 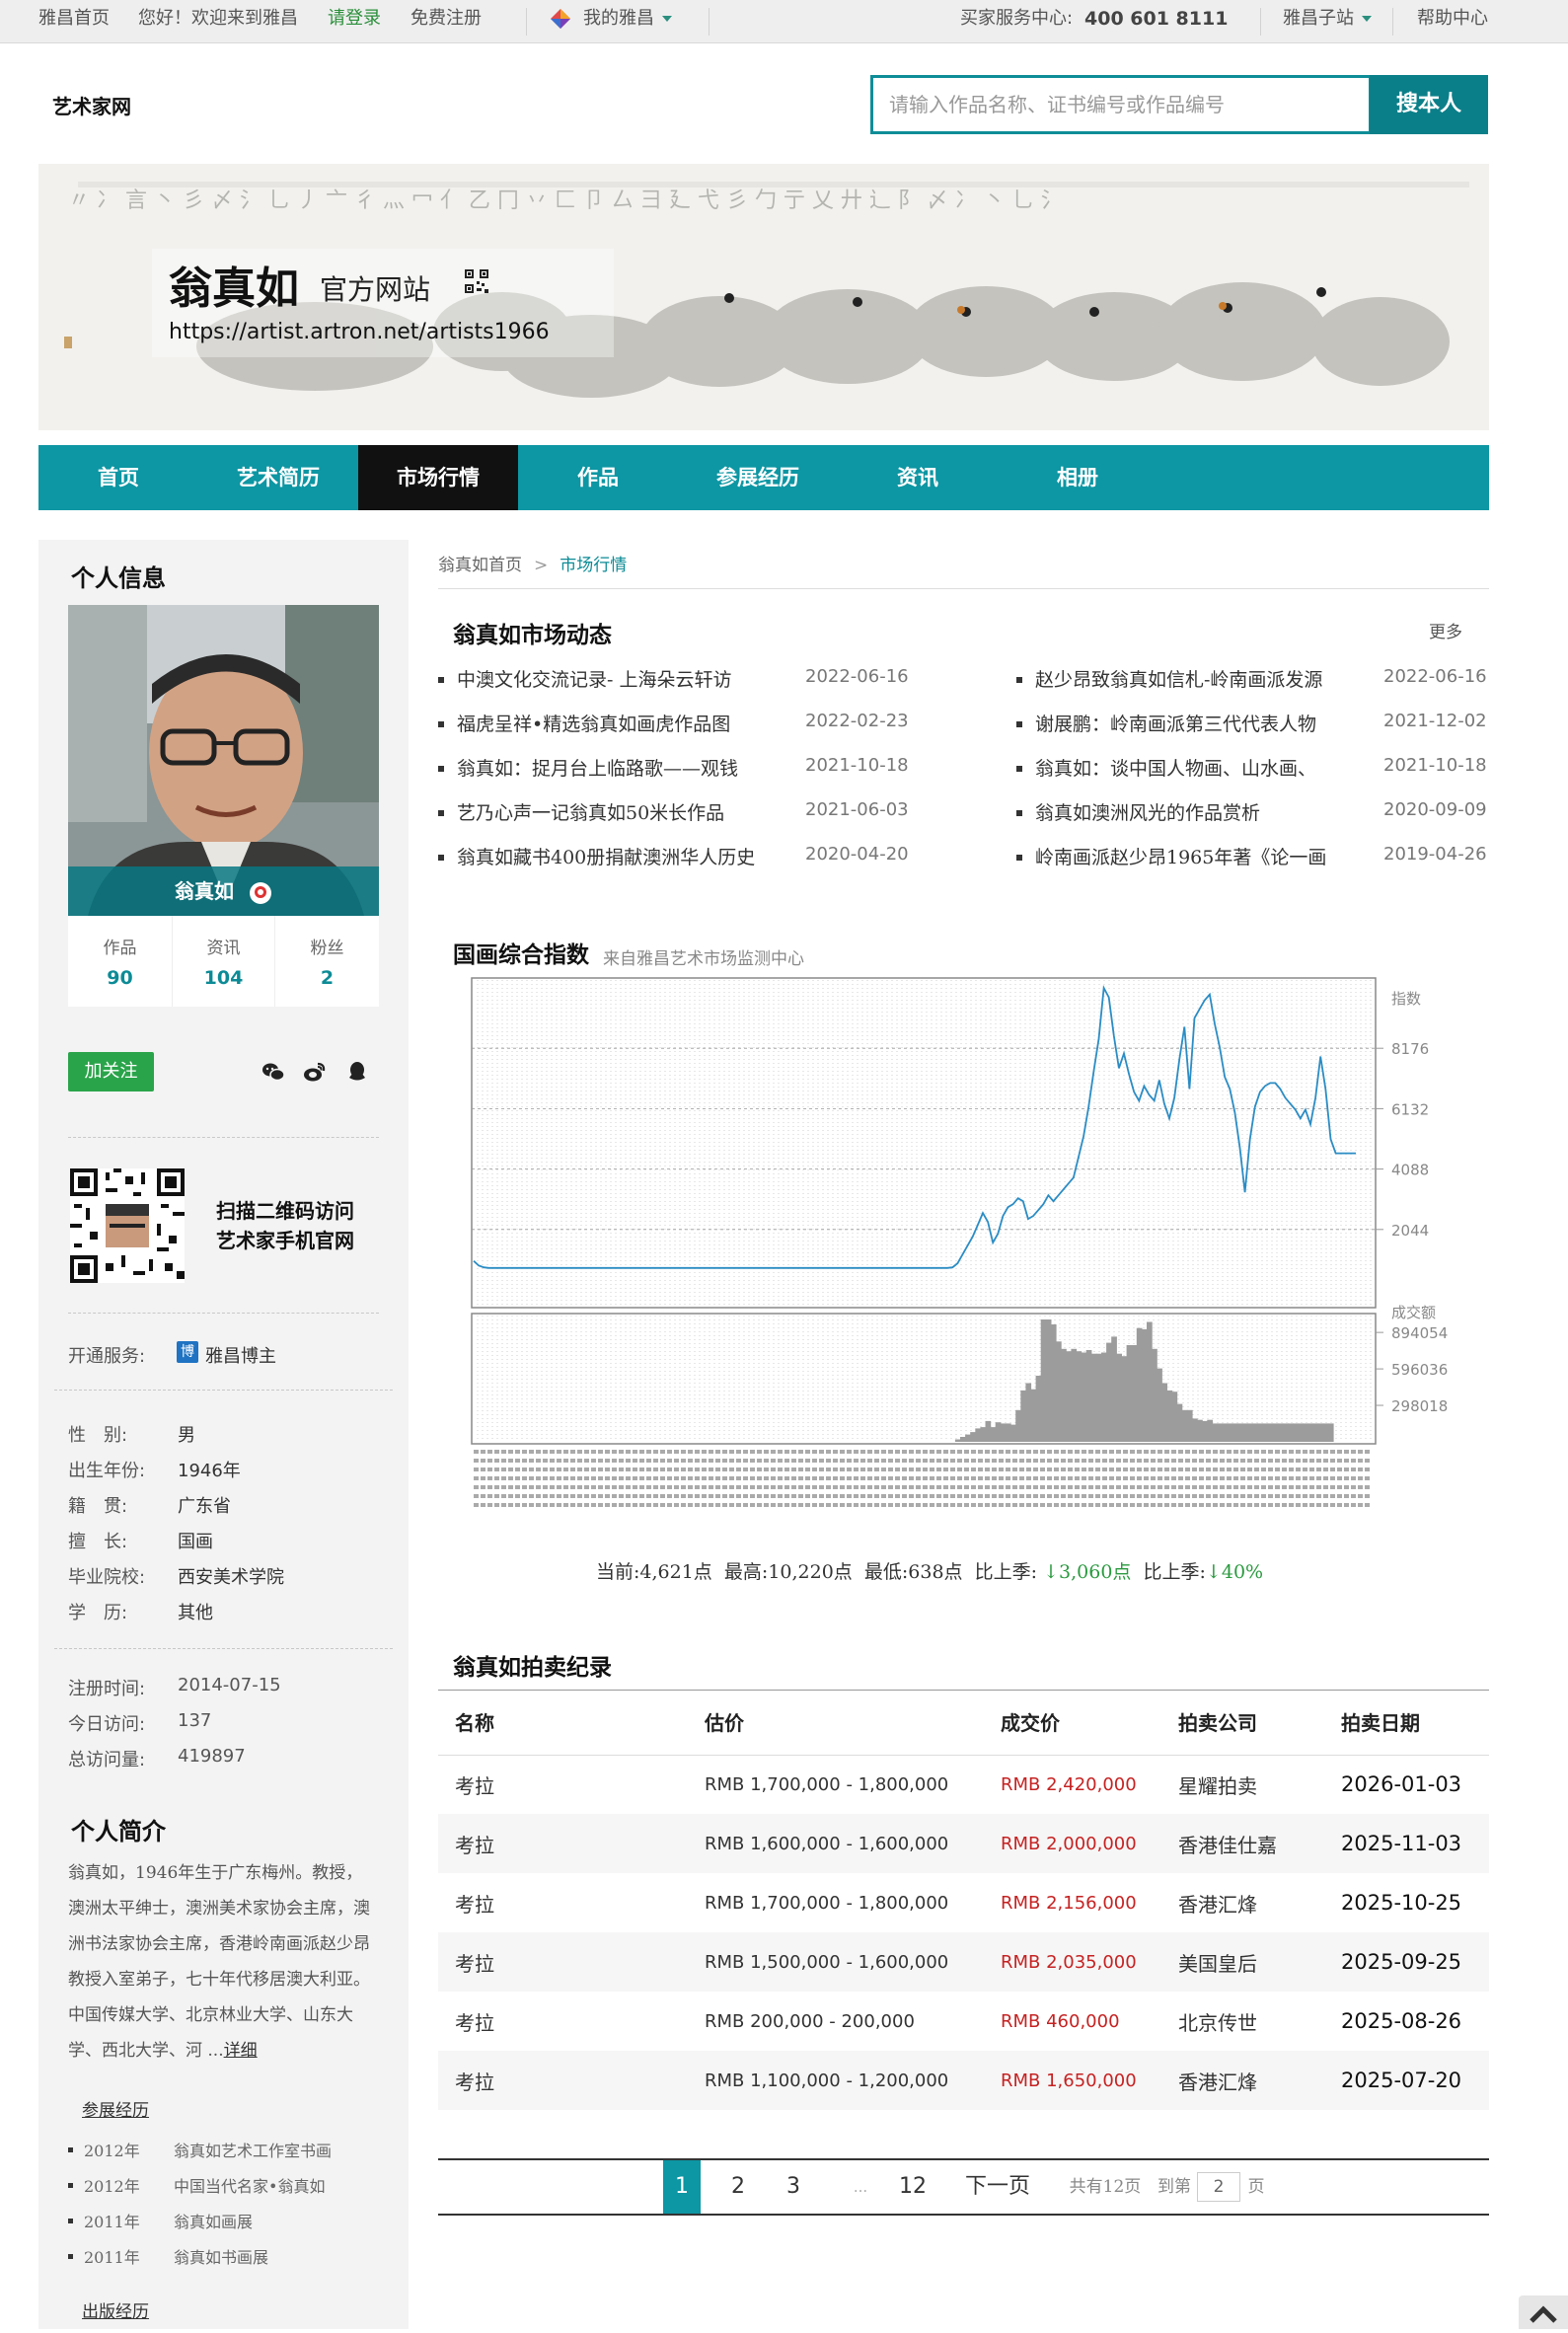 I want to click on stats-panel: 作品 90 资讯 104 粉丝 2, so click(x=223, y=961).